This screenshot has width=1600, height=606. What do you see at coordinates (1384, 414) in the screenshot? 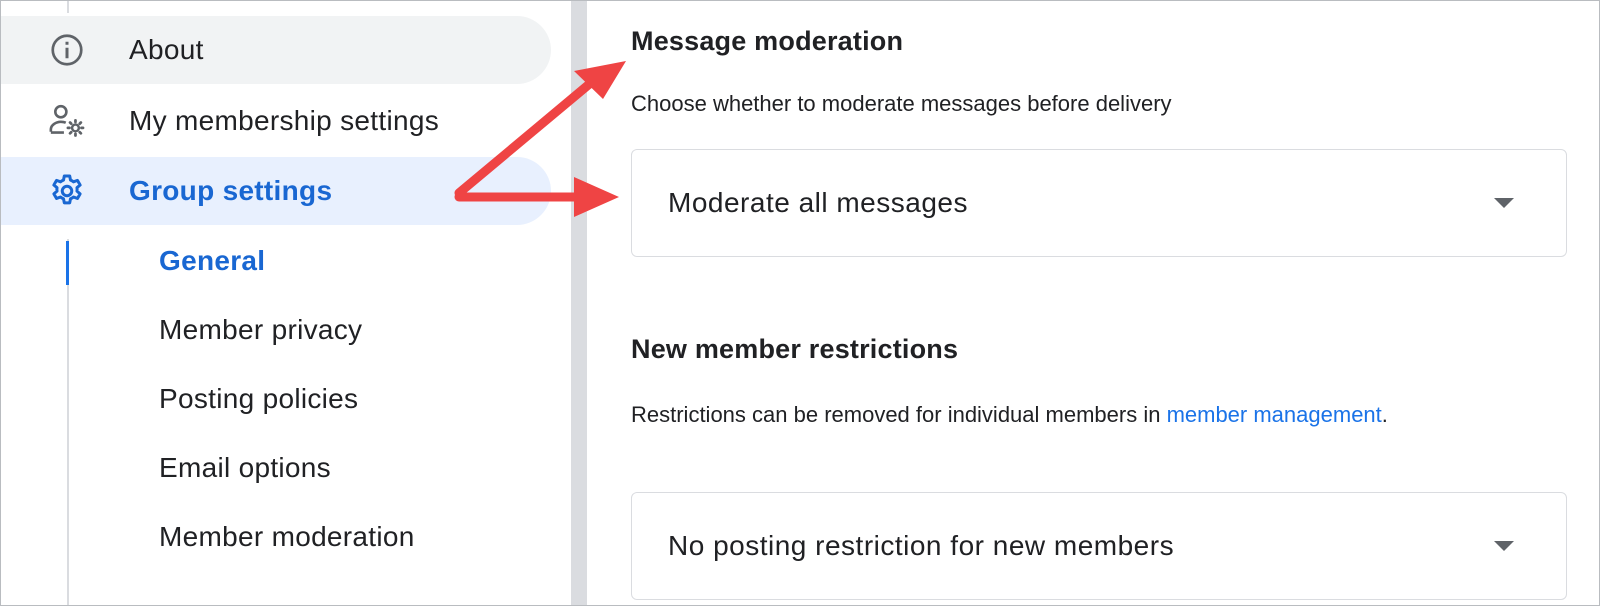
I see `description-period: .` at bounding box center [1384, 414].